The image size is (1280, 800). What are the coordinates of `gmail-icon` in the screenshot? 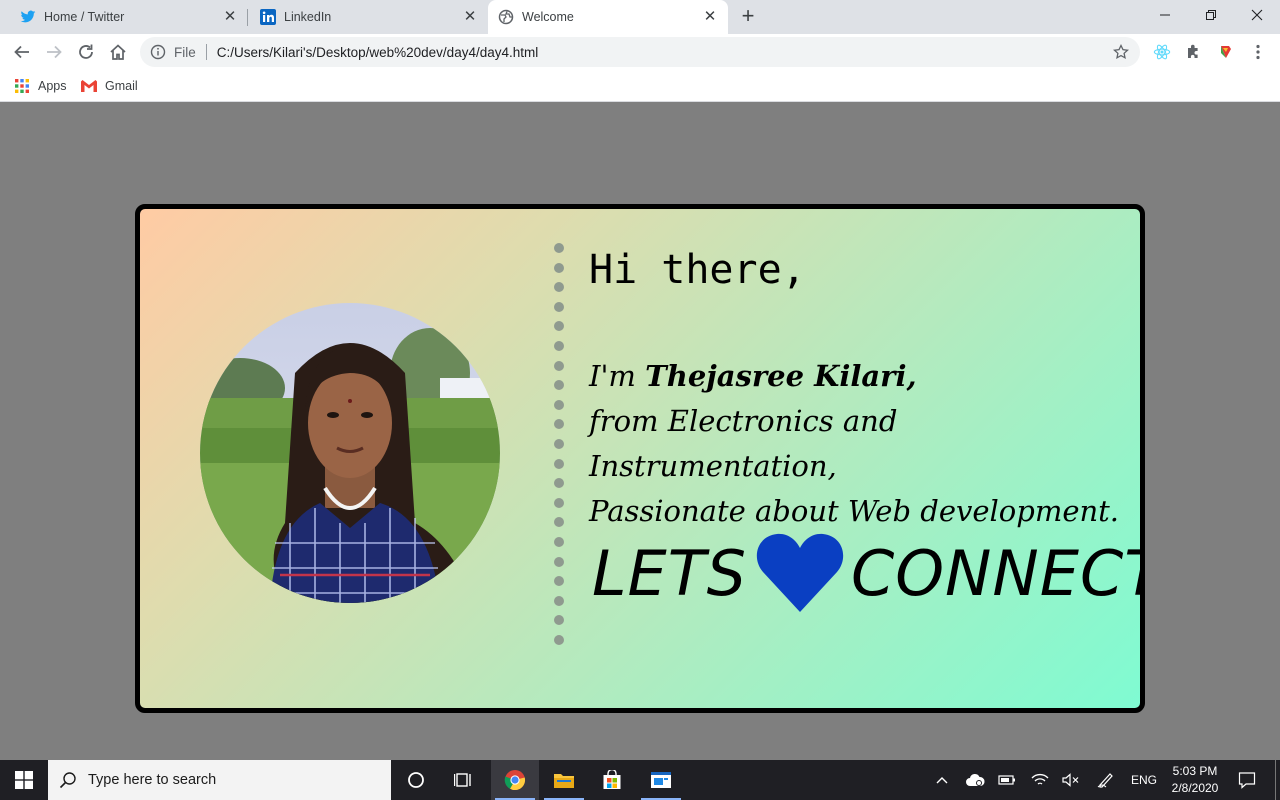 It's located at (89, 86).